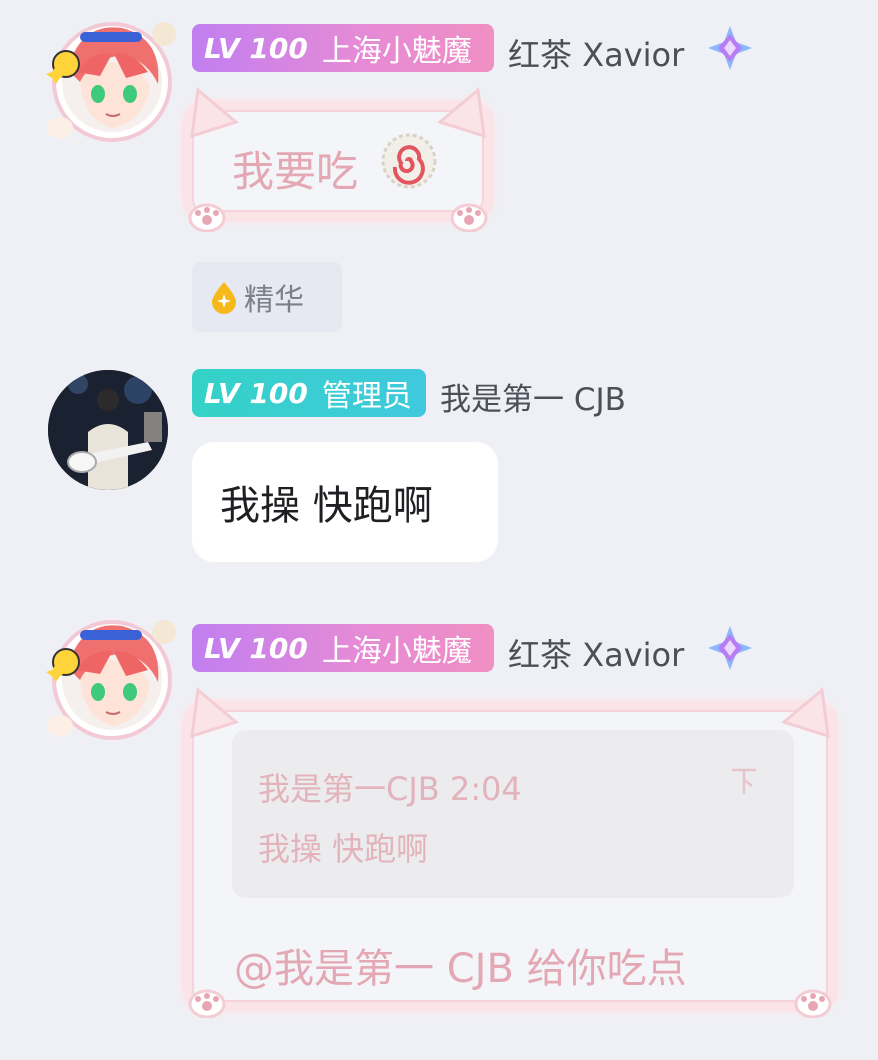 Image resolution: width=878 pixels, height=1060 pixels. Describe the element at coordinates (366, 396) in the screenshot. I see `badge-title: 管理员` at that location.